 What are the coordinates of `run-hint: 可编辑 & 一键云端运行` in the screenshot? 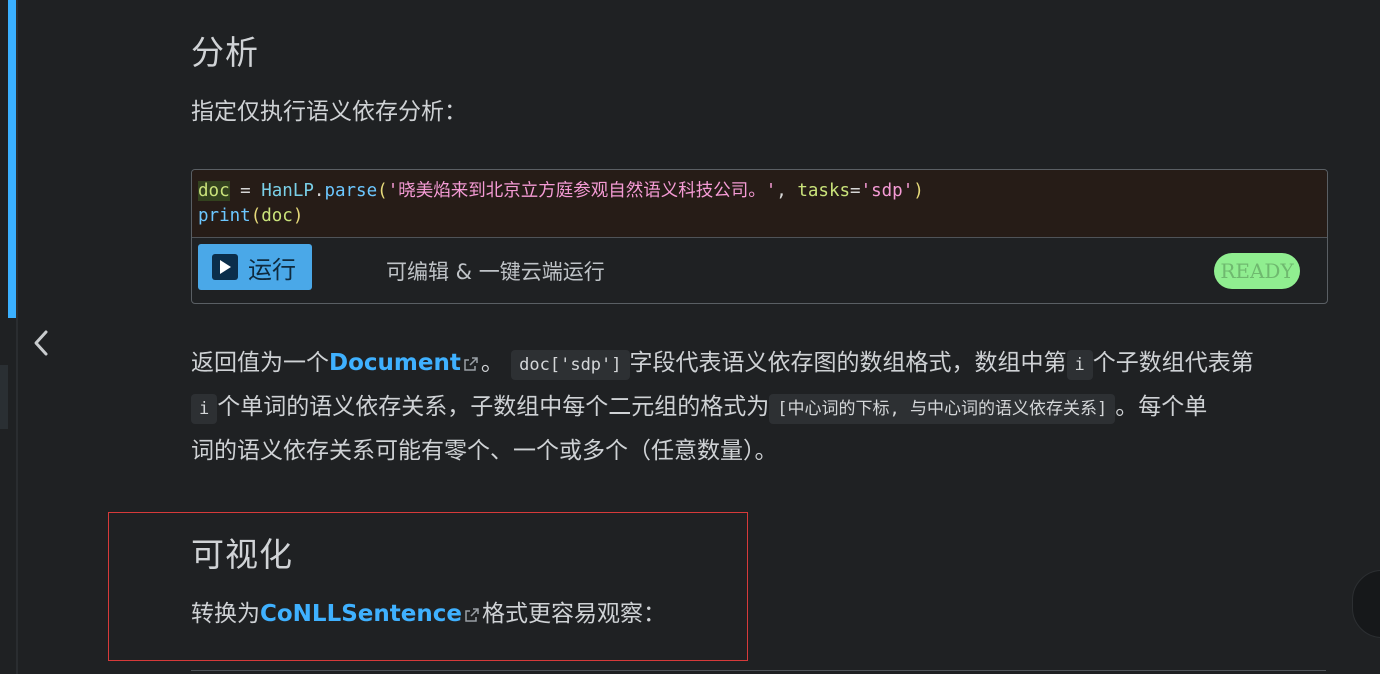 It's located at (495, 272).